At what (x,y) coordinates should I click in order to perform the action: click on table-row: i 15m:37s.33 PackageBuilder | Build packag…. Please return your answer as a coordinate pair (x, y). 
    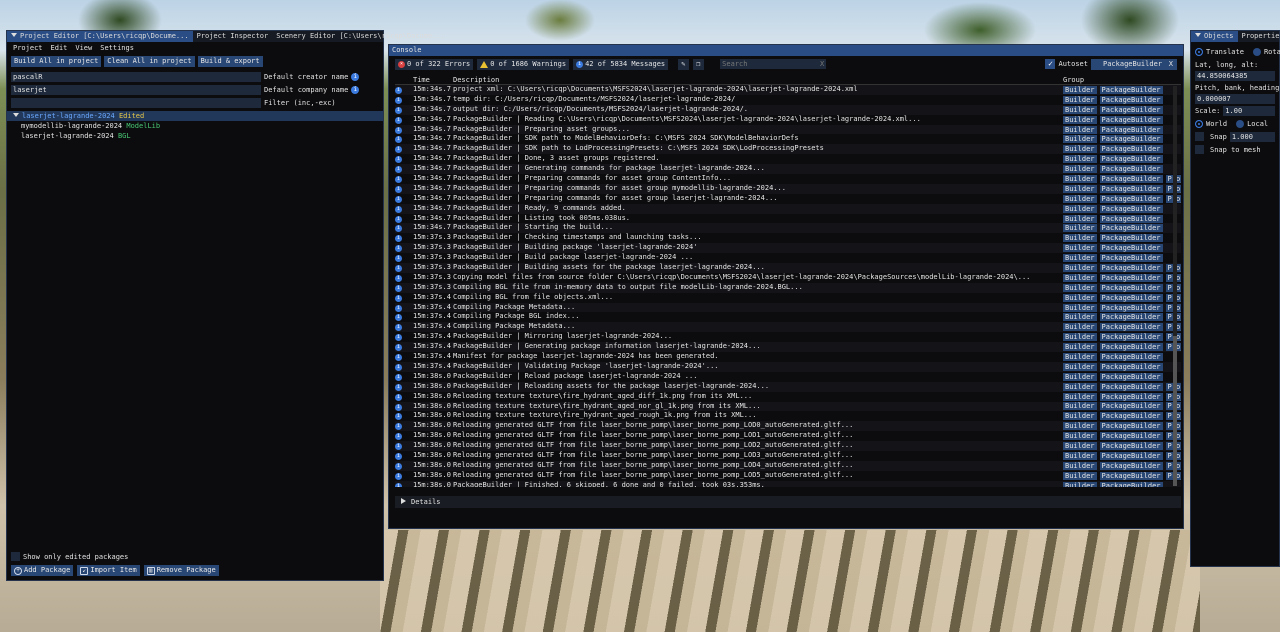
    Looking at the image, I should click on (788, 258).